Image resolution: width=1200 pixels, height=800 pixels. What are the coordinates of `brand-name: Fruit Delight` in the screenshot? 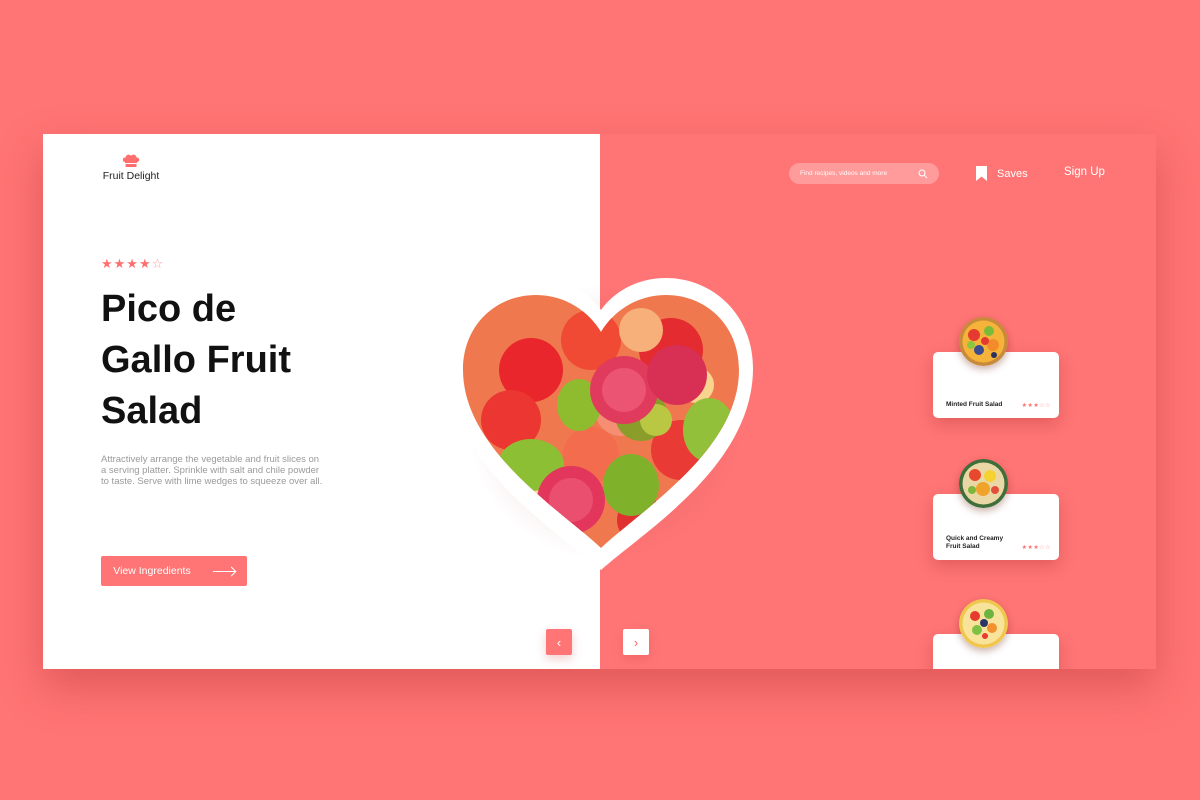 It's located at (131, 176).